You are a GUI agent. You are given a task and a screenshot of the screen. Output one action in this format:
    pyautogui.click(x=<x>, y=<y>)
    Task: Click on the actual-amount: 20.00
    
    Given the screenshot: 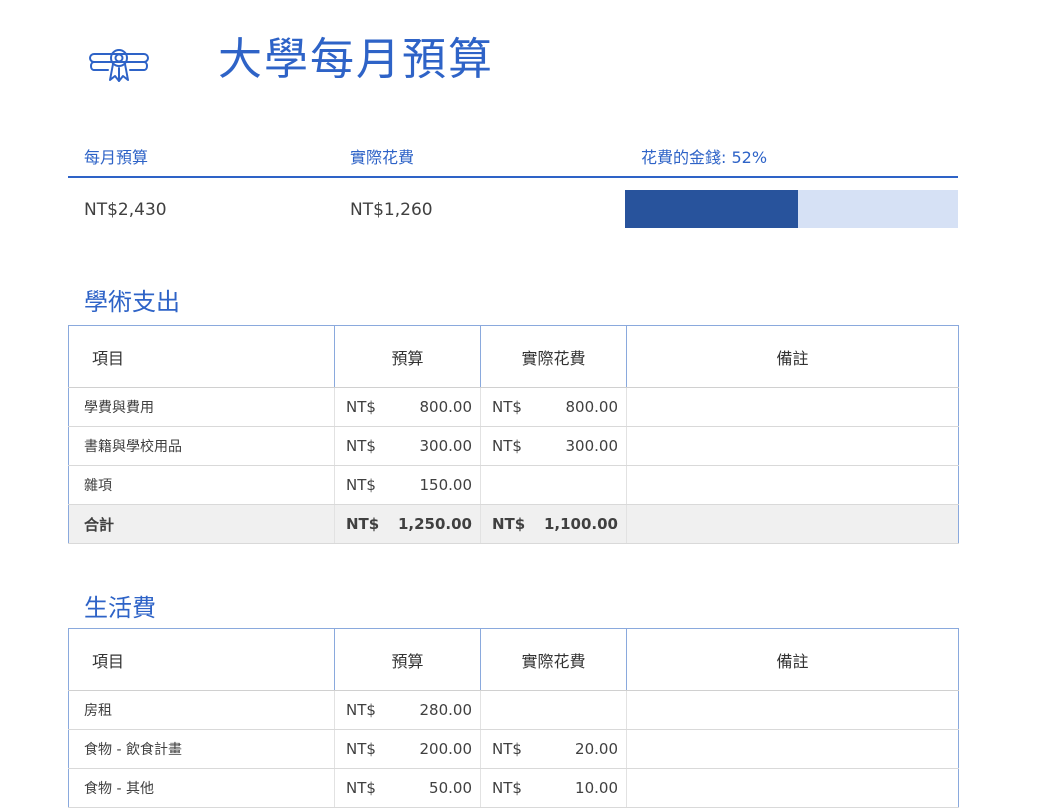 What is the action you would take?
    pyautogui.click(x=596, y=749)
    